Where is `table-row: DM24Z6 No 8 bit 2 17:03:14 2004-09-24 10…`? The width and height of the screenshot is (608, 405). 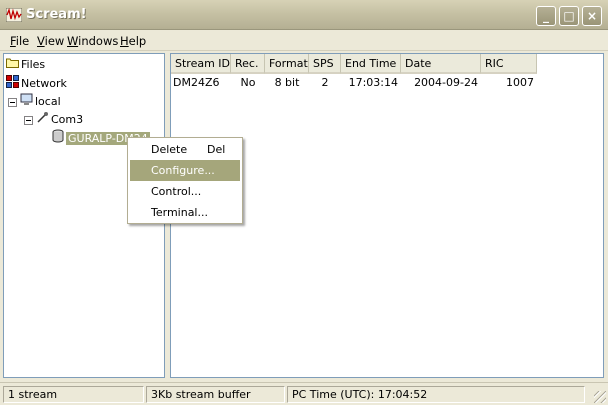 table-row: DM24Z6 No 8 bit 2 17:03:14 2004-09-24 10… is located at coordinates (354, 83).